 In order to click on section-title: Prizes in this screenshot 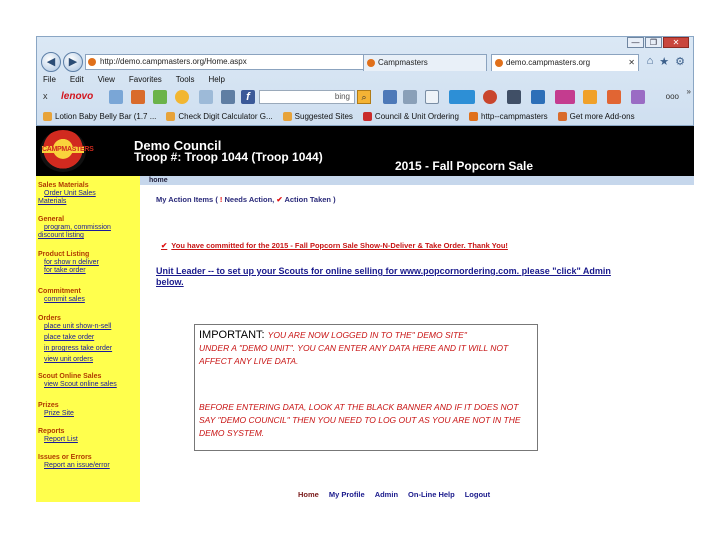, I will do `click(48, 405)`.